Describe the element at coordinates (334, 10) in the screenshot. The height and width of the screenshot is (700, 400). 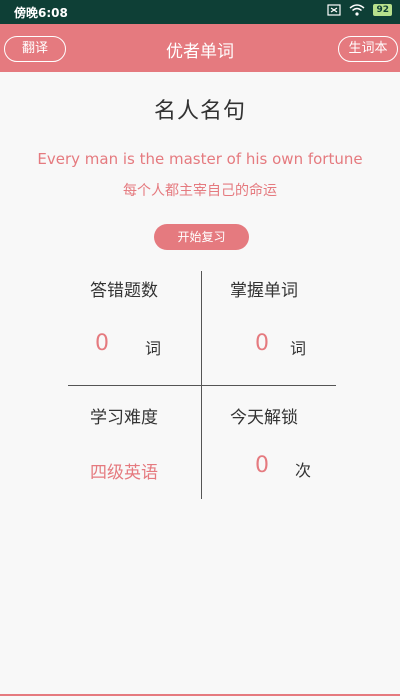
I see `notification-icon` at that location.